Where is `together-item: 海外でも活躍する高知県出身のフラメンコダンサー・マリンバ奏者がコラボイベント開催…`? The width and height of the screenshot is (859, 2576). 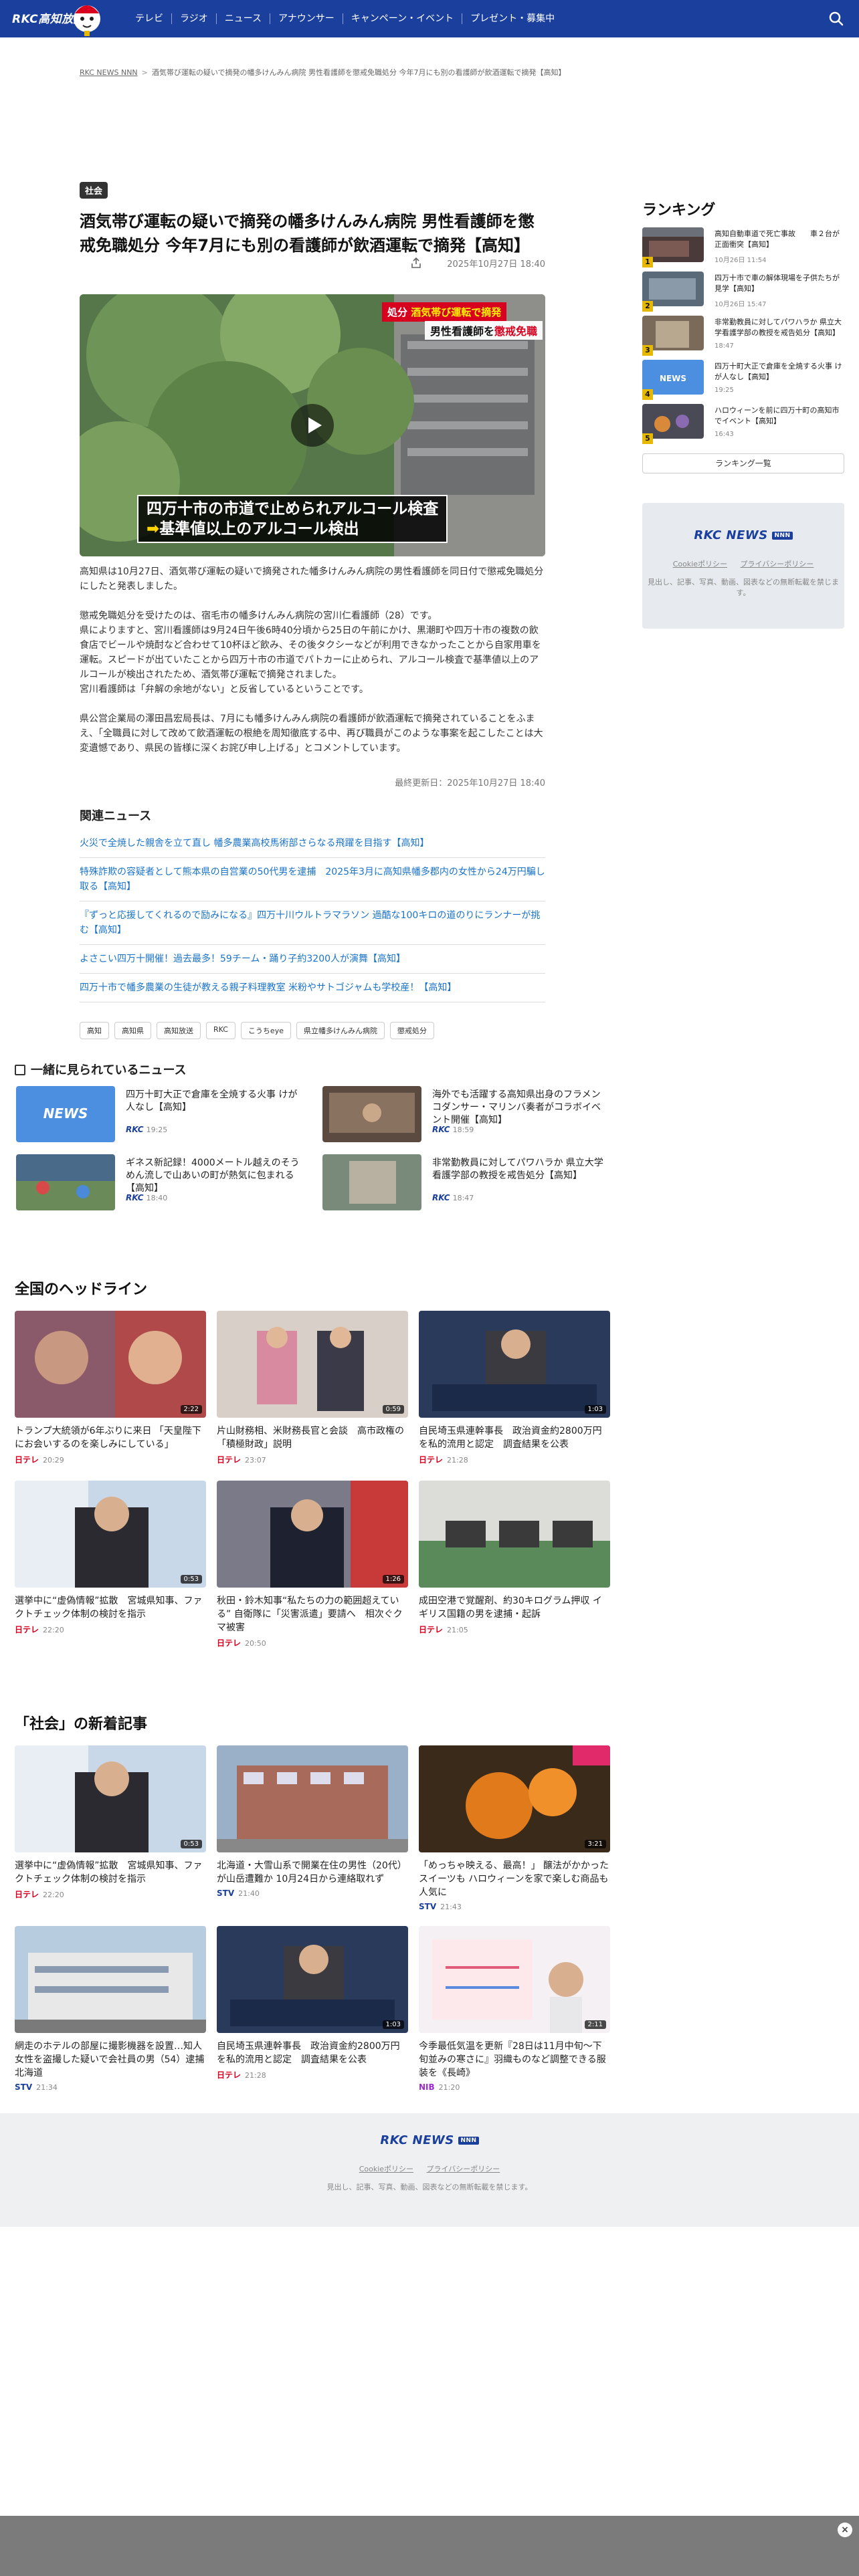 together-item: 海外でも活躍する高知県出身のフラメンコダンサー・マリンバ奏者がコラボイベント開催… is located at coordinates (466, 1115).